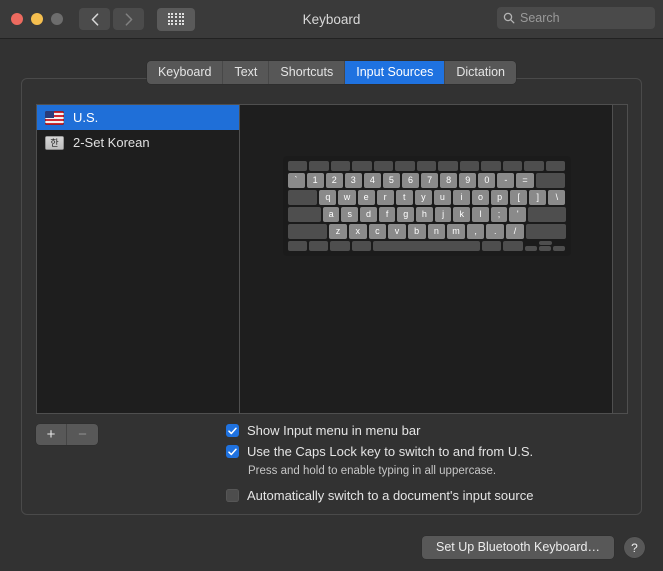  I want to click on list-item-korean: 한 2-Set Korean, so click(138, 142).